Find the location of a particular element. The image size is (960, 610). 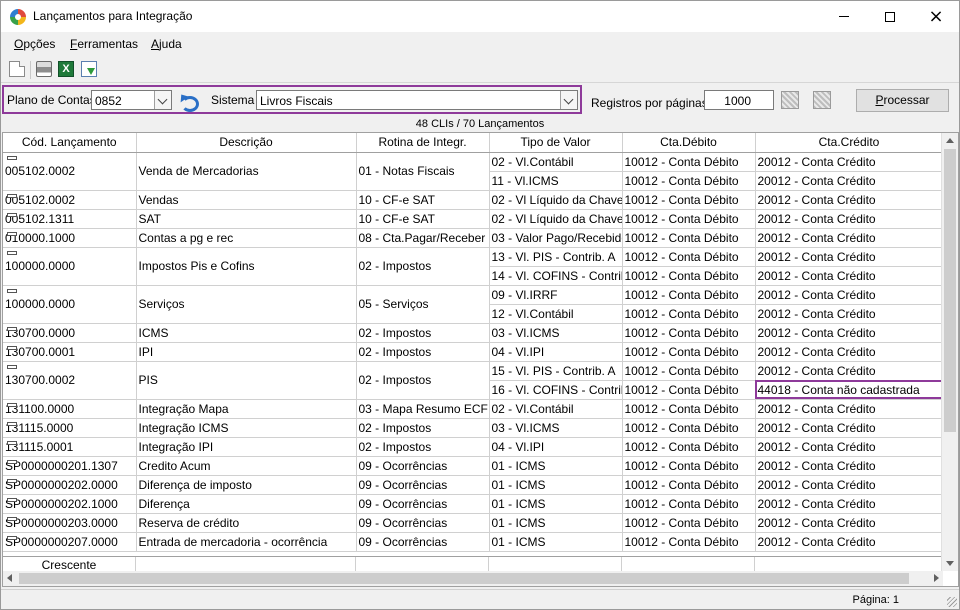

col-header-rotina: Rotina de Integr. is located at coordinates (423, 143).